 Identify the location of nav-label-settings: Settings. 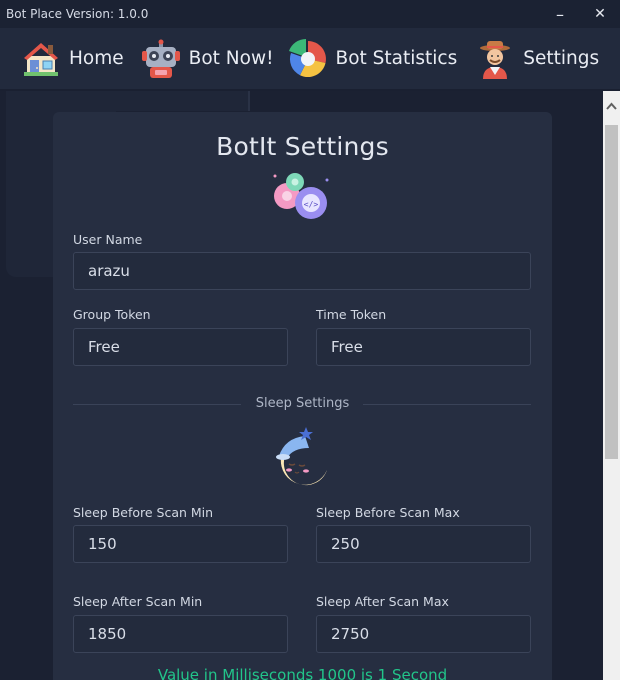
(561, 58).